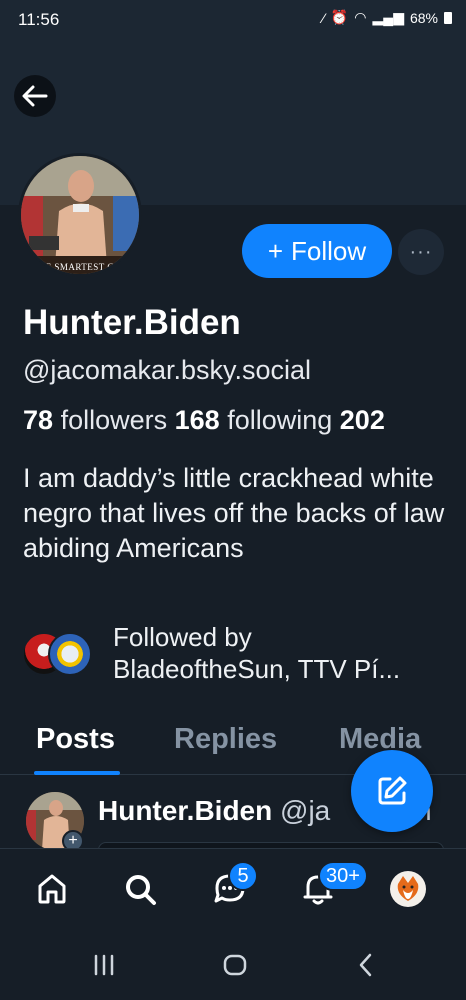 The width and height of the screenshot is (466, 1000). What do you see at coordinates (77, 773) in the screenshot?
I see `active-tab-indicator` at bounding box center [77, 773].